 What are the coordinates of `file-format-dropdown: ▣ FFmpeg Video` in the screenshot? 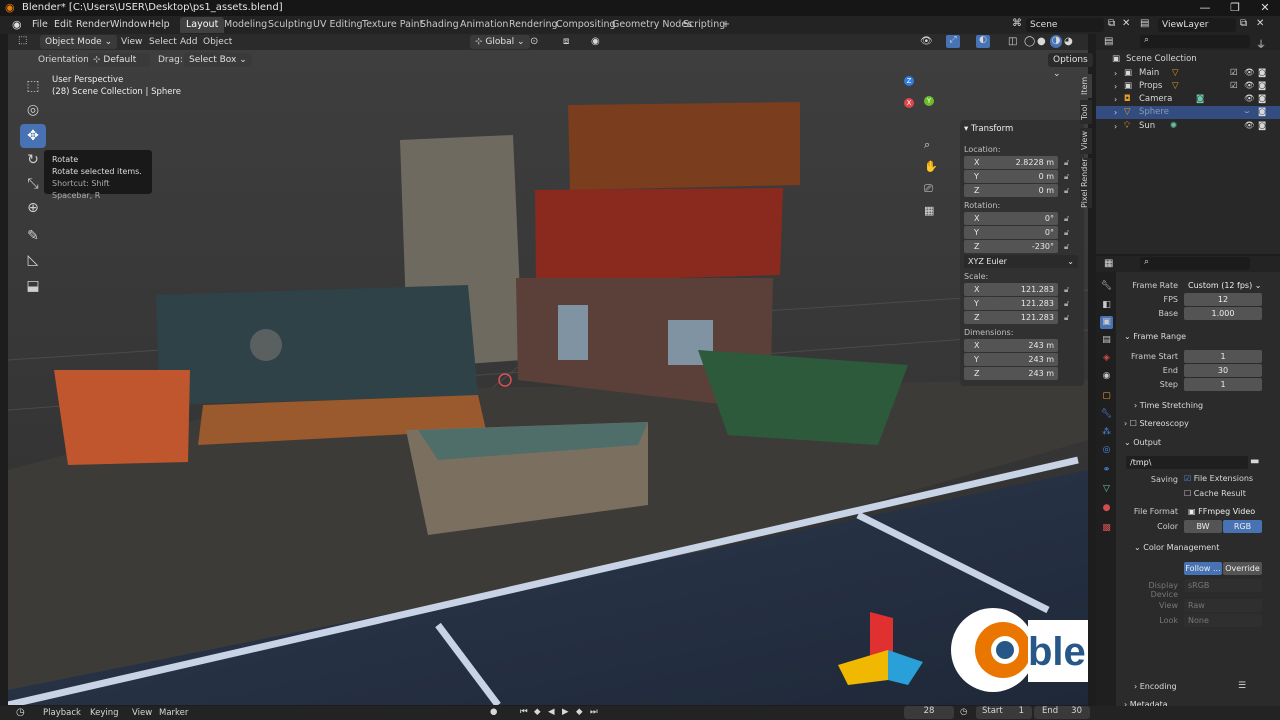 It's located at (1223, 511).